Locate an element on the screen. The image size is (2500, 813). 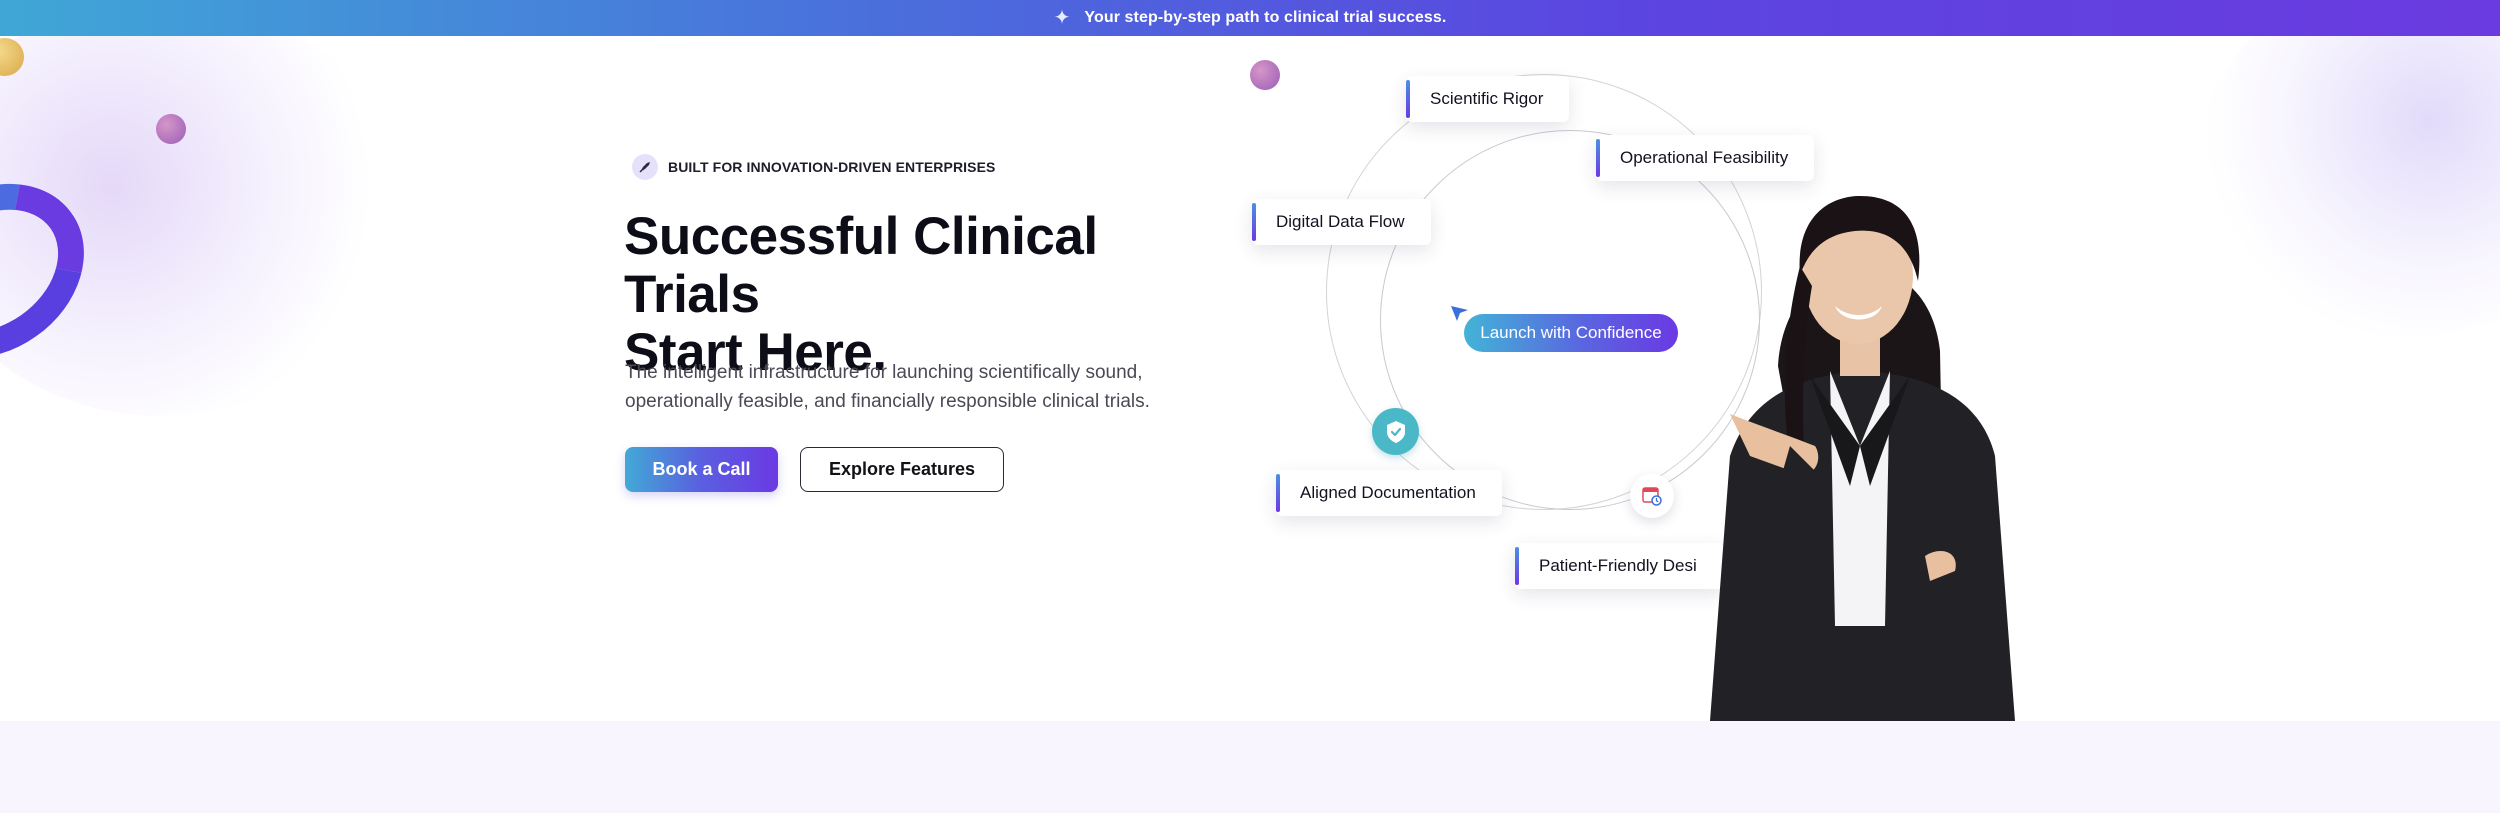
page-title: Successful Clinical Trials Start Here. is located at coordinates (924, 295).